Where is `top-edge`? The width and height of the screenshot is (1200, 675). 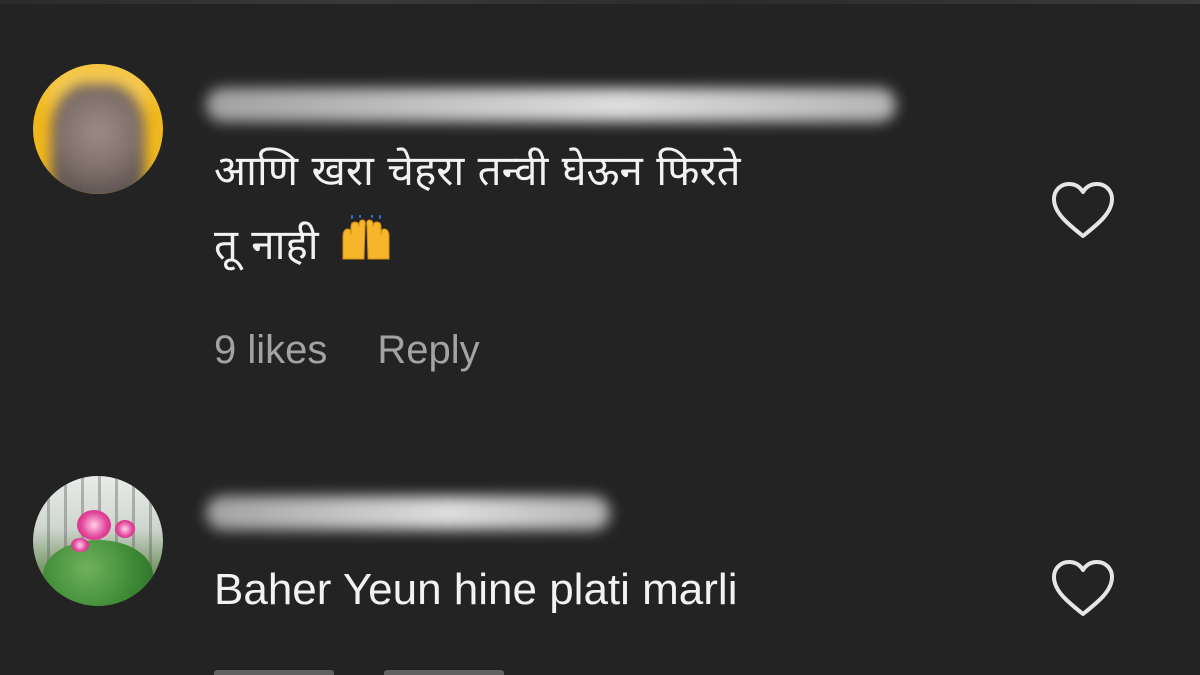
top-edge is located at coordinates (600, 2).